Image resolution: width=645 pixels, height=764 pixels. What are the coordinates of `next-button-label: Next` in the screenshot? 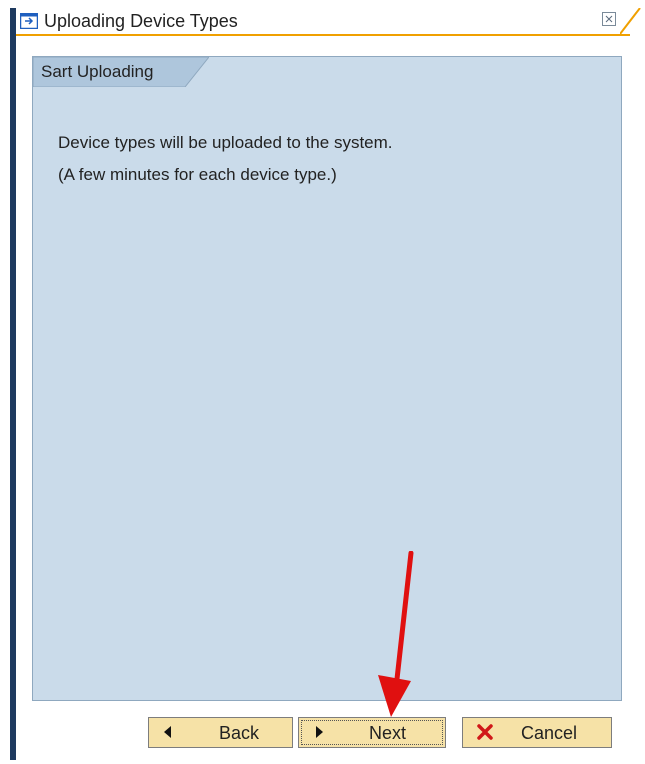 It's located at (388, 733).